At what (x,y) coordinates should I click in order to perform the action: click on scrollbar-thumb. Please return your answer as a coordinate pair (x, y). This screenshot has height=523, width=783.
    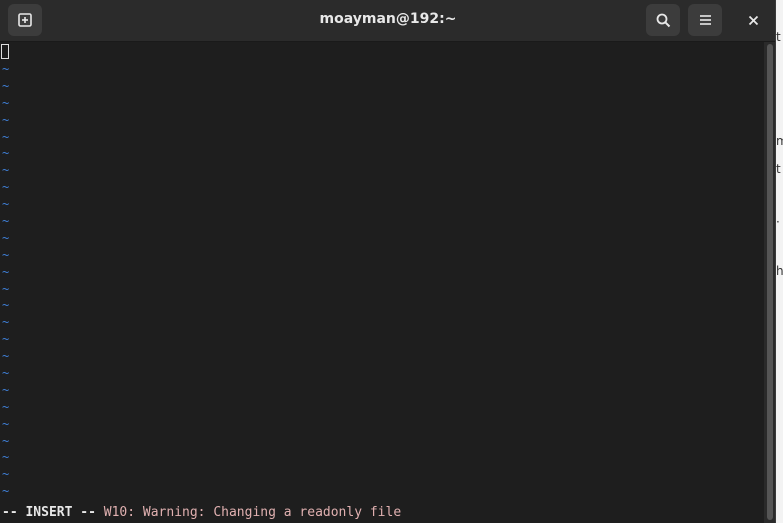
    Looking at the image, I should click on (770, 282).